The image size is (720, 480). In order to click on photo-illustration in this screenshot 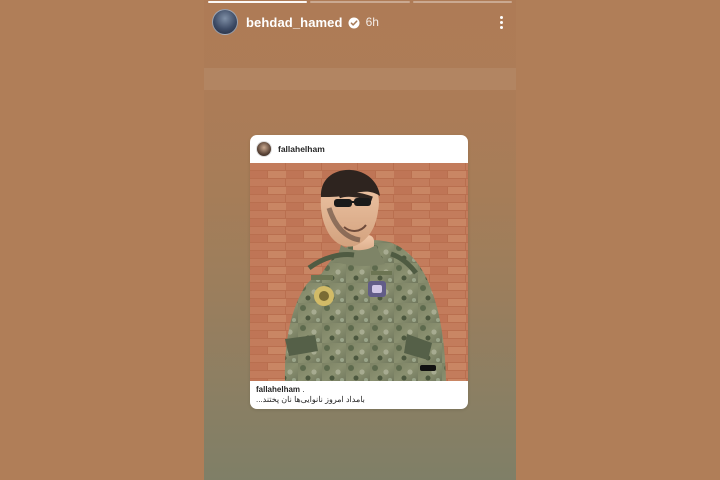, I will do `click(359, 272)`.